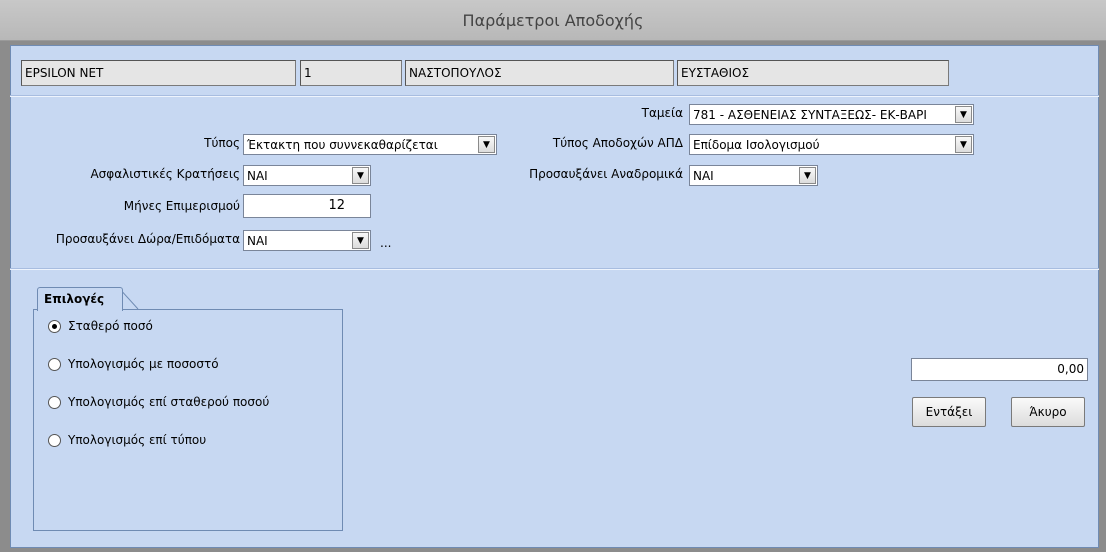 This screenshot has height=552, width=1106. I want to click on option-label: Υπολογισμός επί τύπου, so click(137, 440).